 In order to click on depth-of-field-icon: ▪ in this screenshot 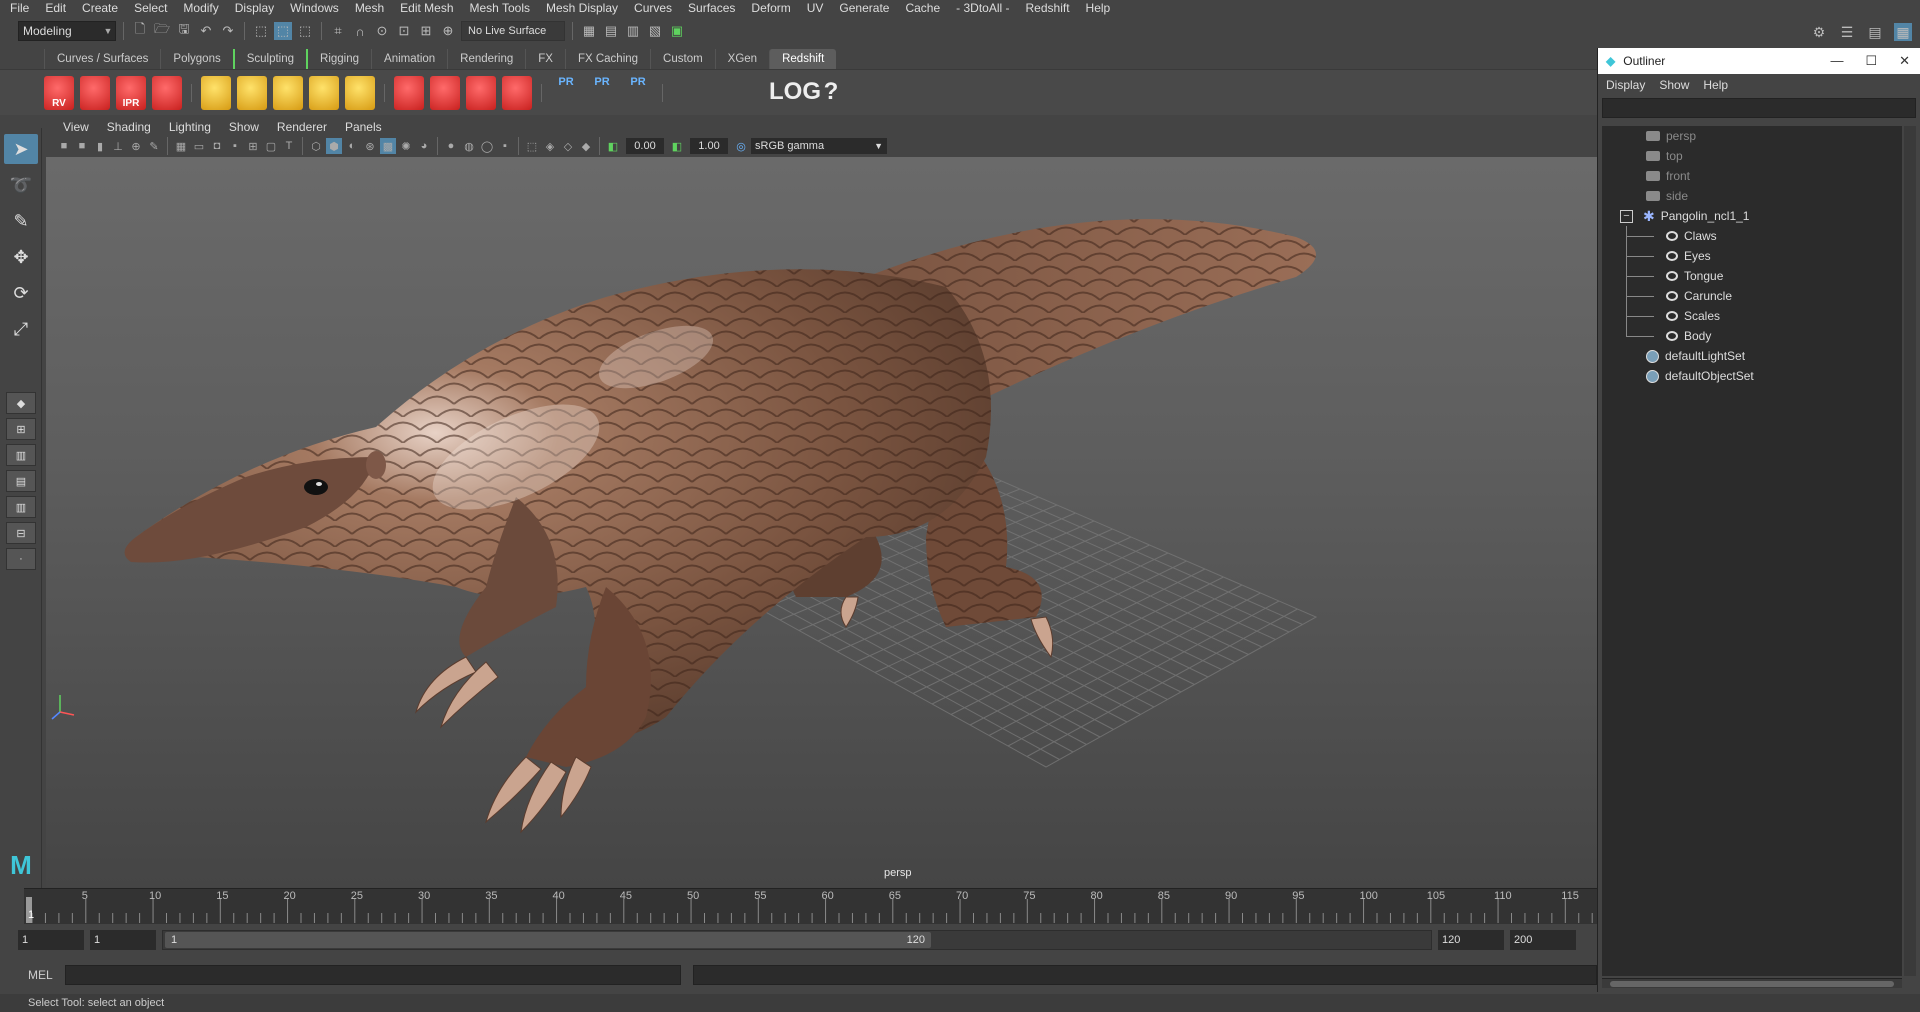, I will do `click(505, 146)`.